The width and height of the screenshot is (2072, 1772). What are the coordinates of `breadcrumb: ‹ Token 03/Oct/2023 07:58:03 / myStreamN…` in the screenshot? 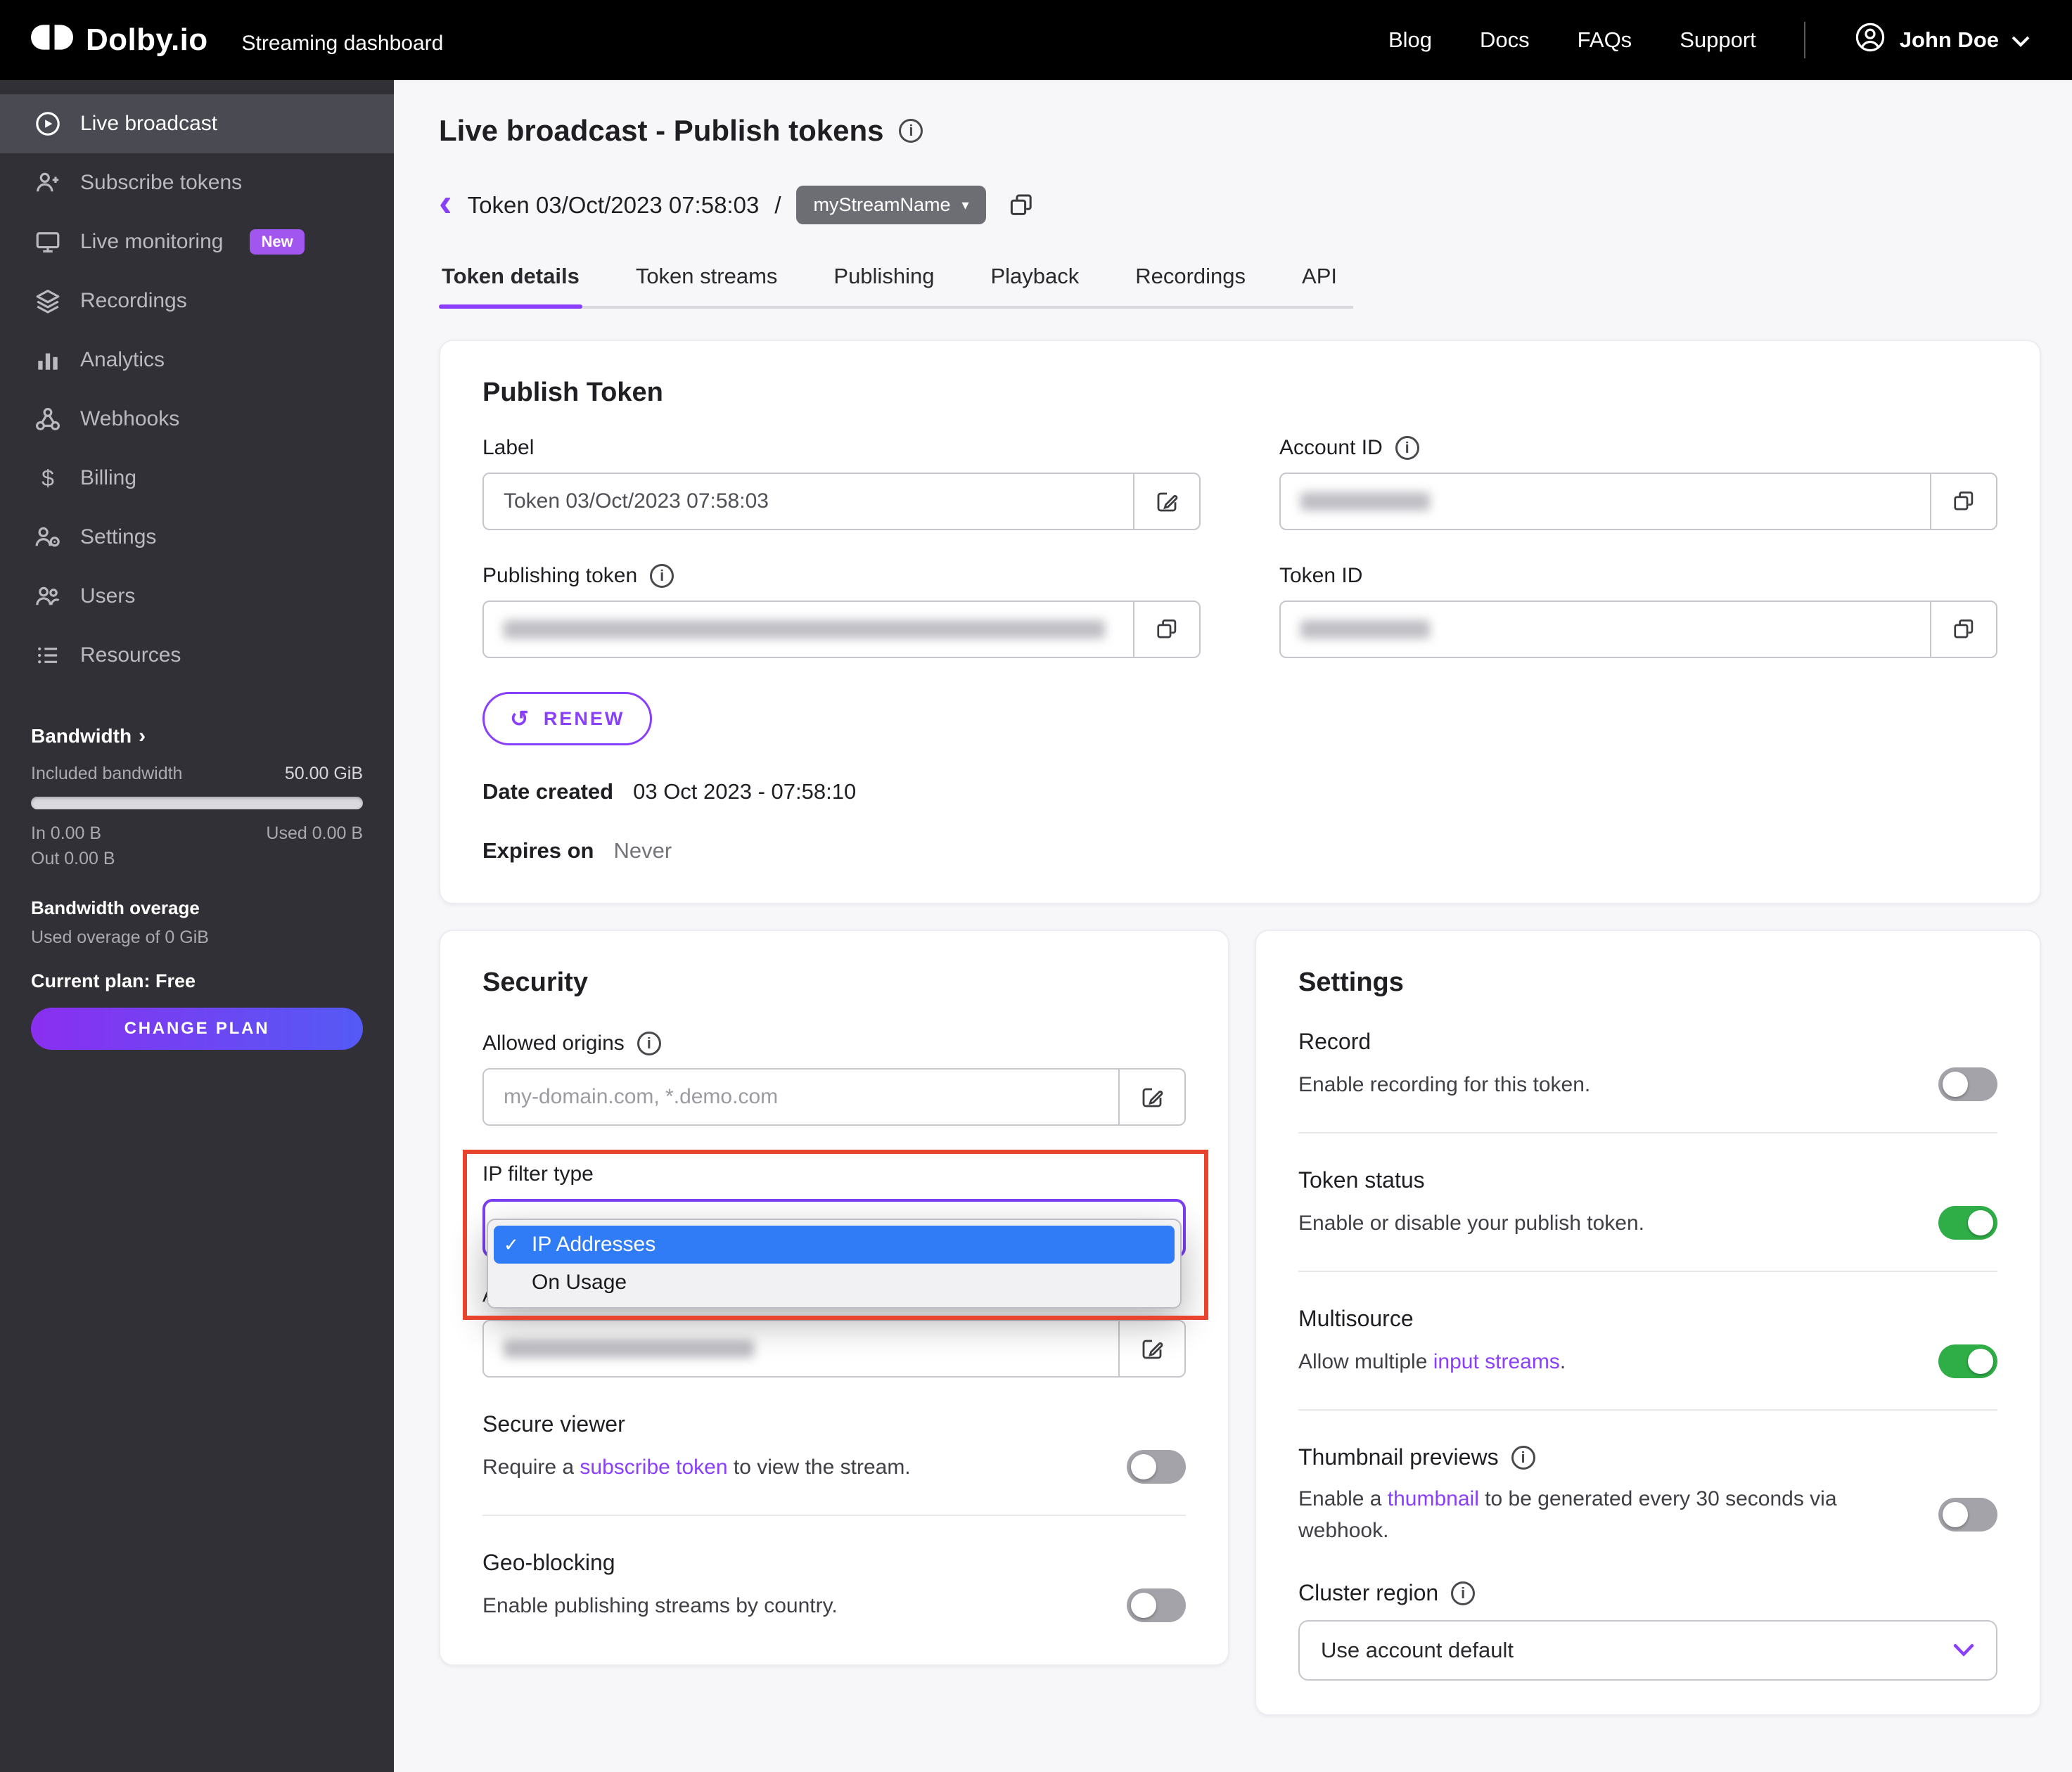 It's located at (1240, 203).